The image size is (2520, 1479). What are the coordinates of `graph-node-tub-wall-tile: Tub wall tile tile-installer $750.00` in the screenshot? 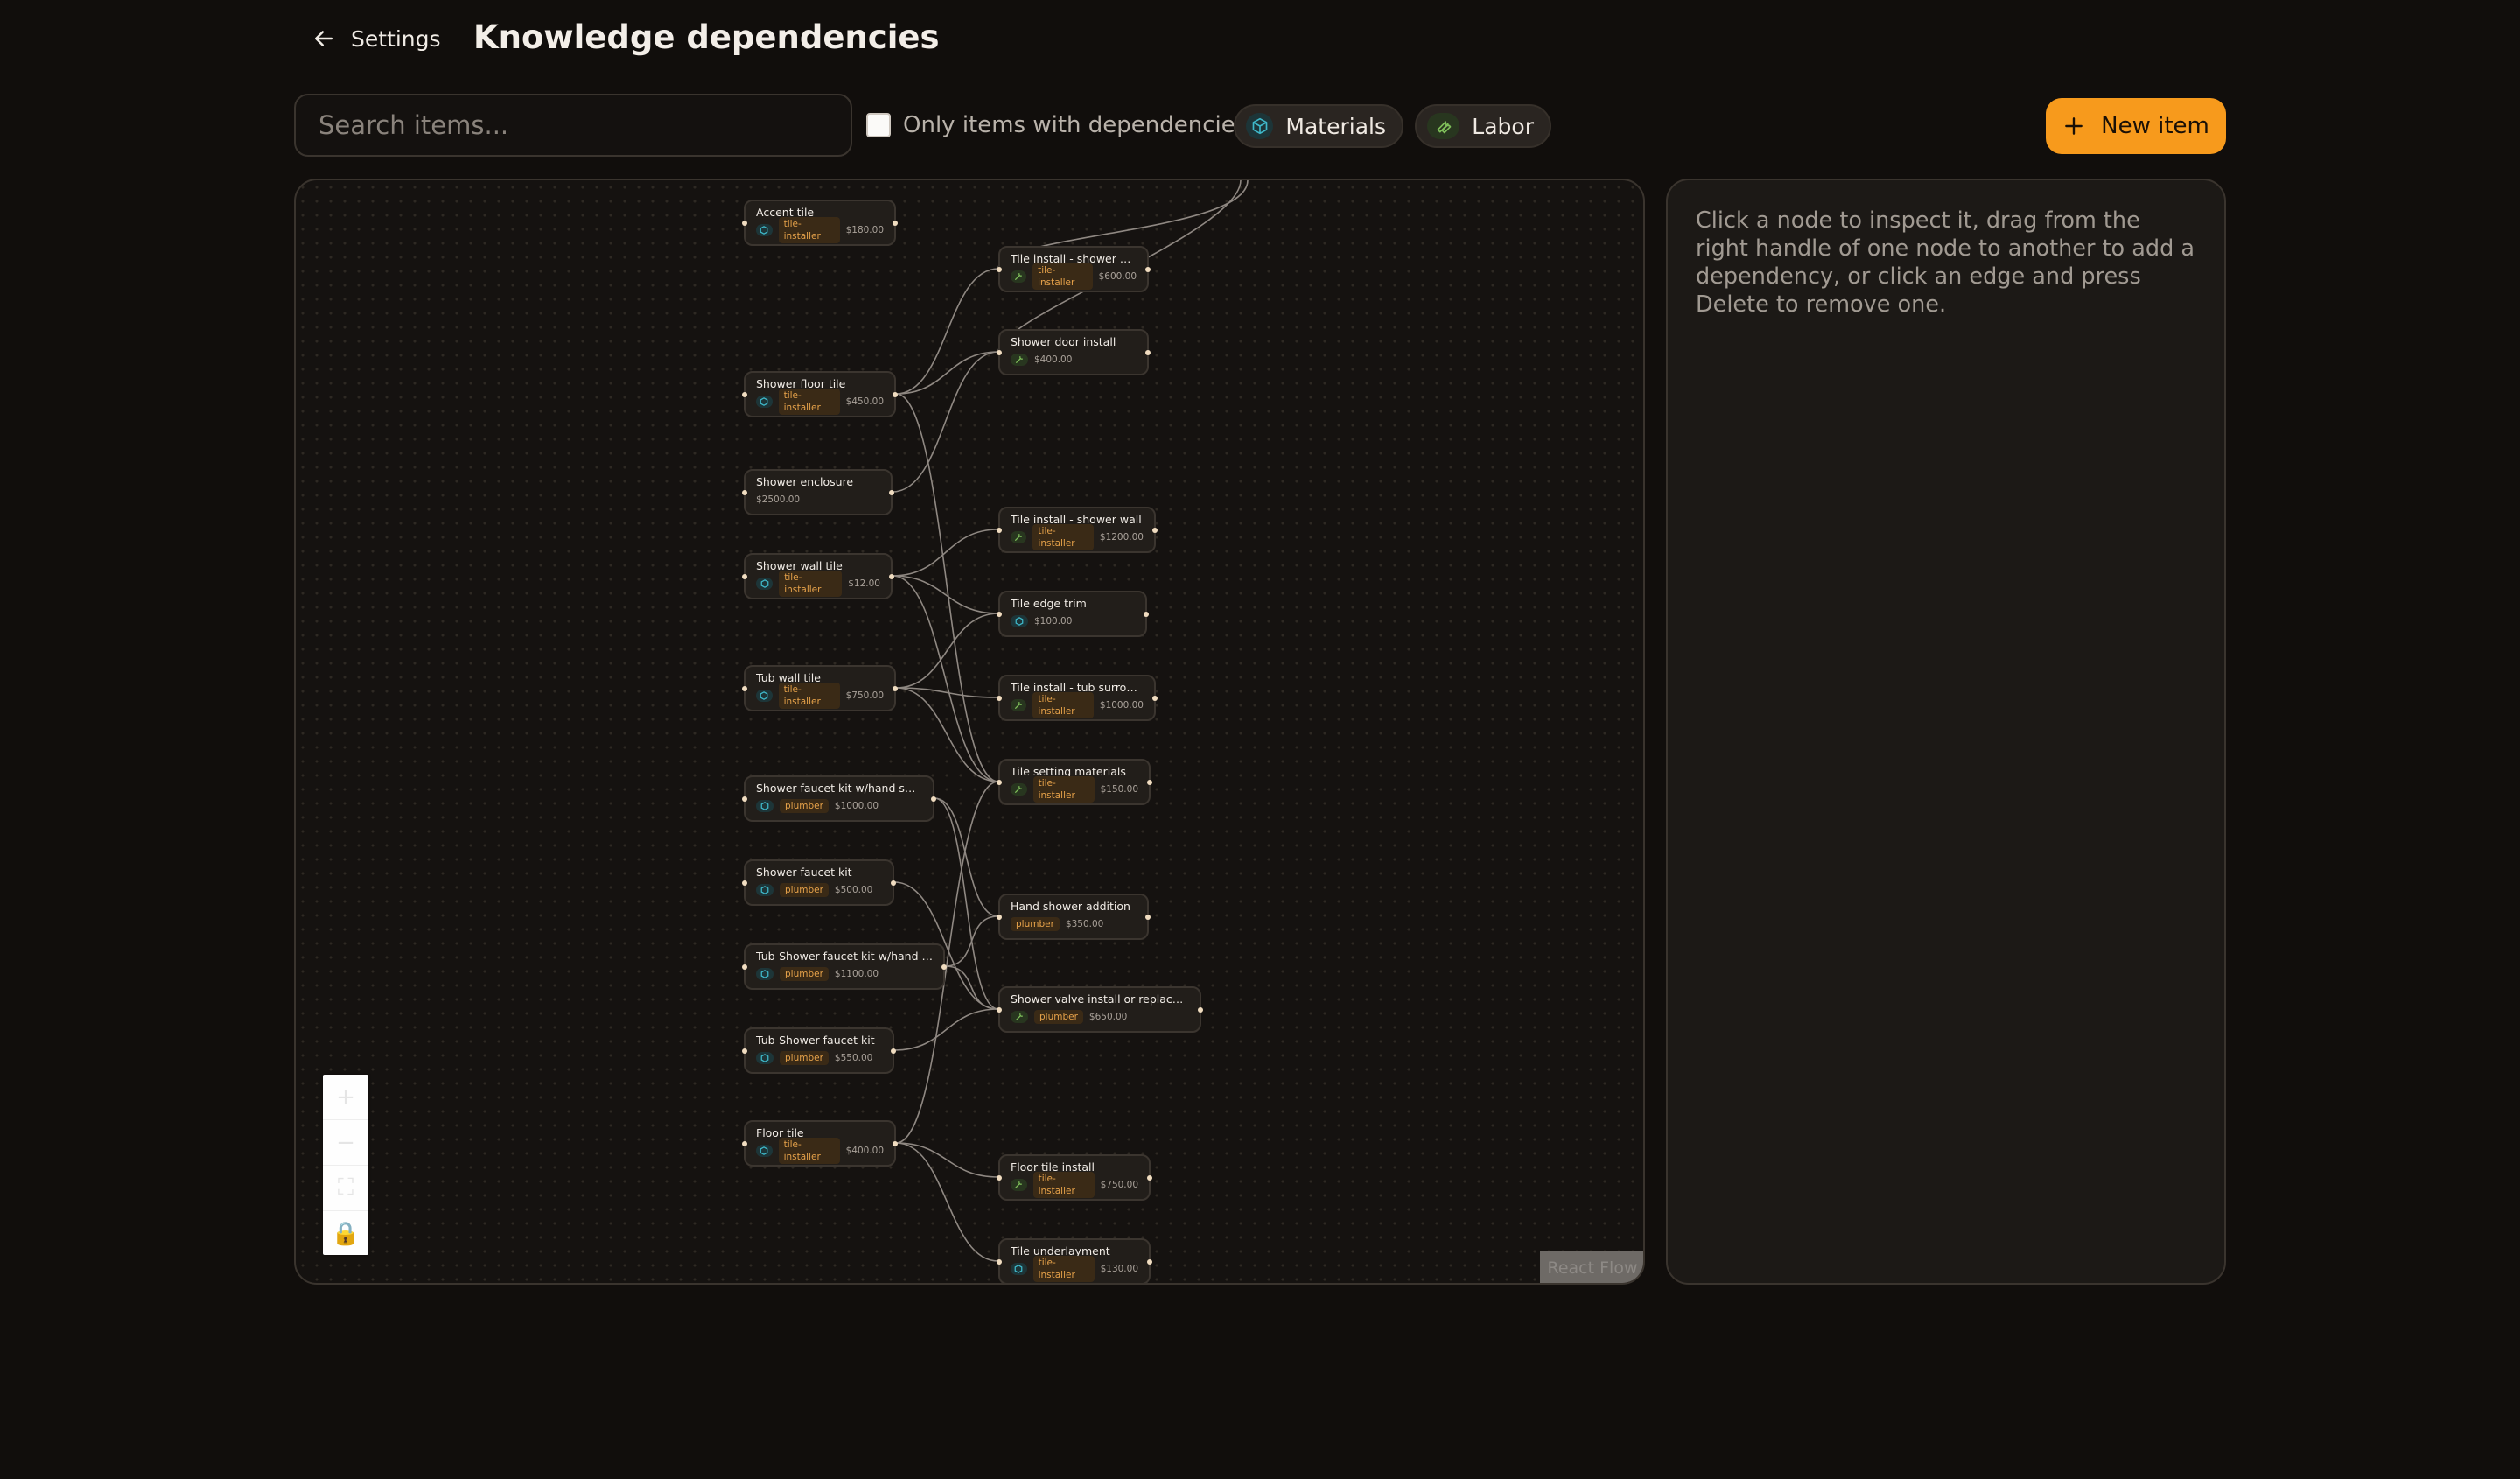 It's located at (820, 688).